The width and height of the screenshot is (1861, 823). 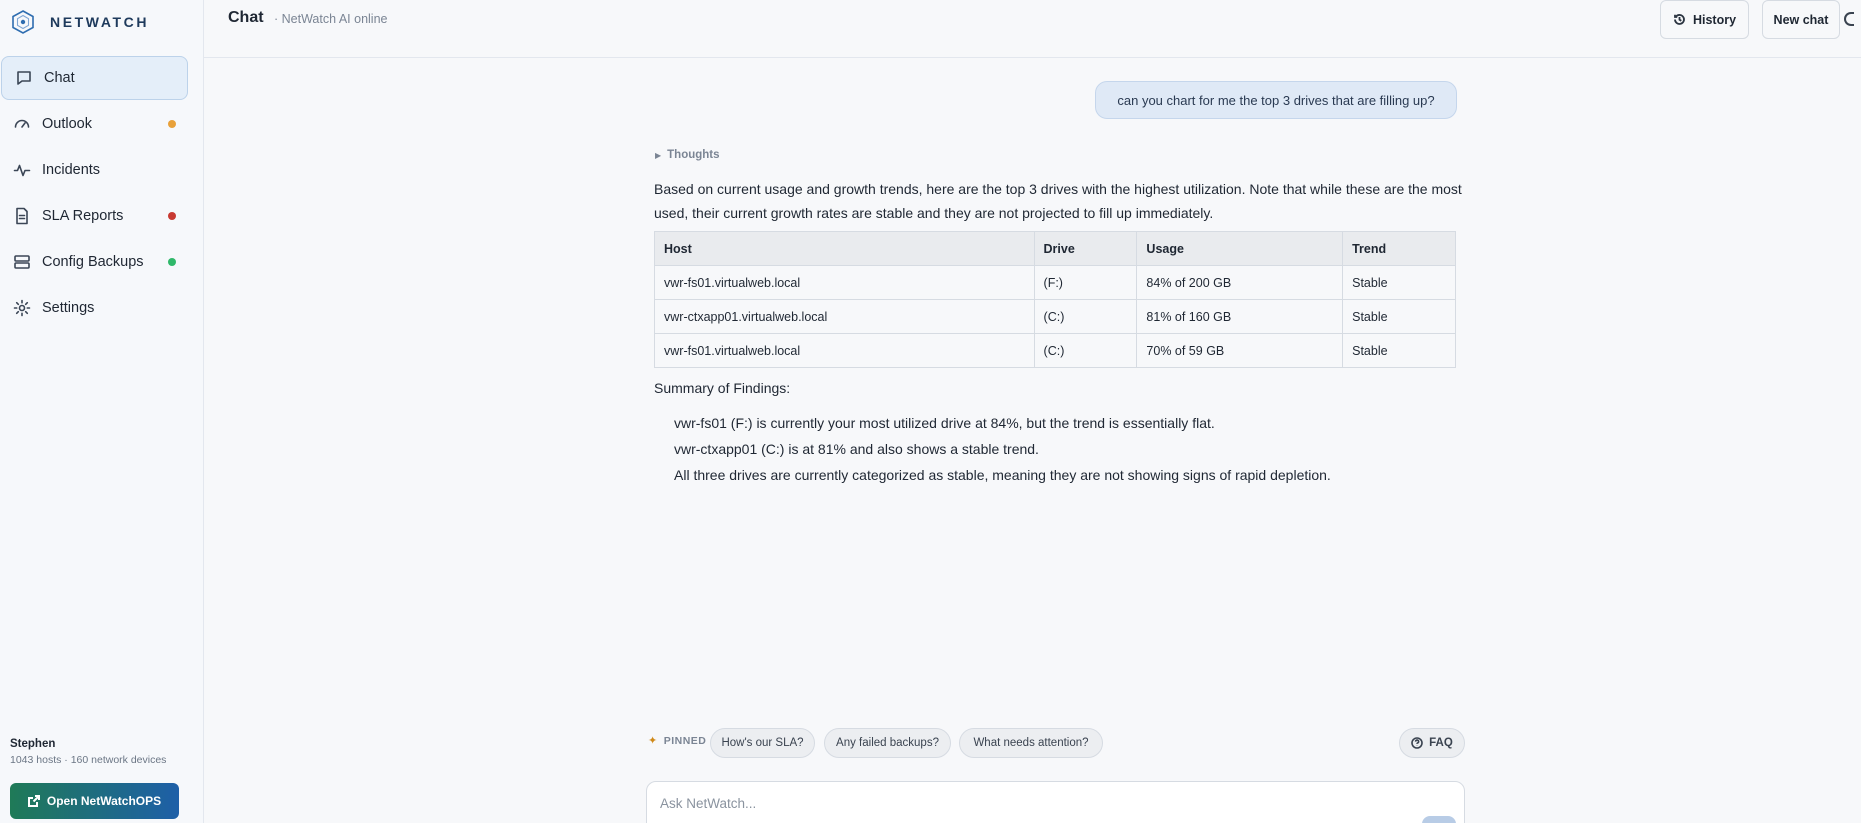 What do you see at coordinates (693, 155) in the screenshot?
I see `thoughts-label: Thoughts` at bounding box center [693, 155].